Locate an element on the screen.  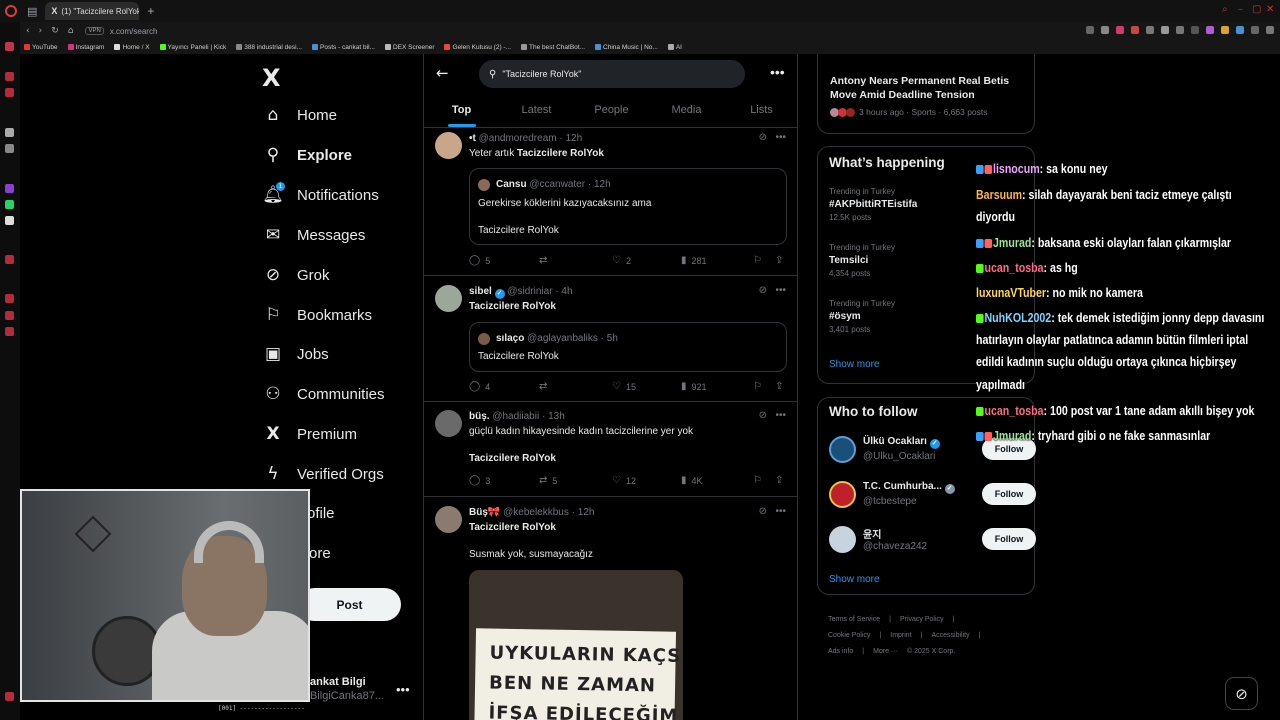
nav-premium: X Premium is located at coordinates (309, 434).